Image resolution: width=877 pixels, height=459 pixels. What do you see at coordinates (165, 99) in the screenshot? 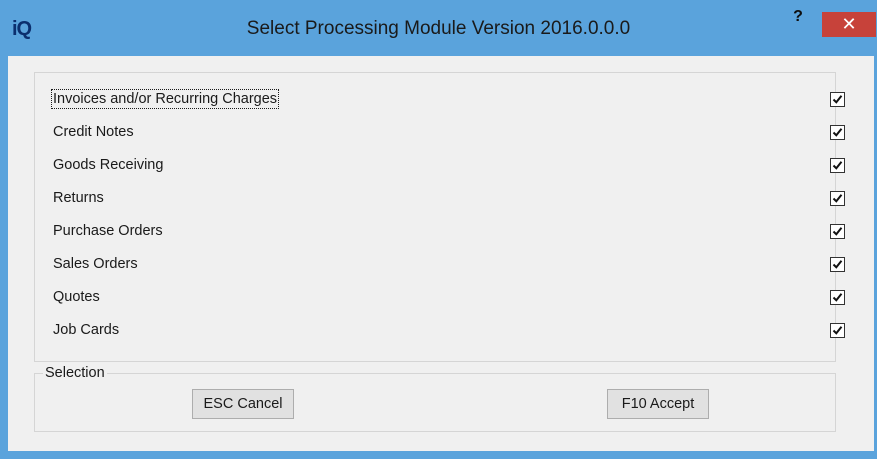
I see `module-label-invoices: Invoices and/or Recurring Charges` at bounding box center [165, 99].